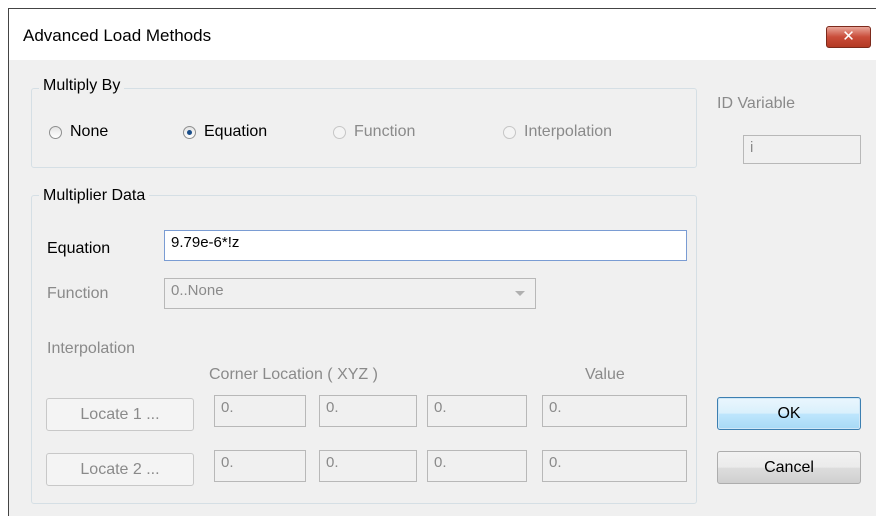 Image resolution: width=876 pixels, height=516 pixels. Describe the element at coordinates (477, 411) in the screenshot. I see `row-1-z-input: 0.` at that location.